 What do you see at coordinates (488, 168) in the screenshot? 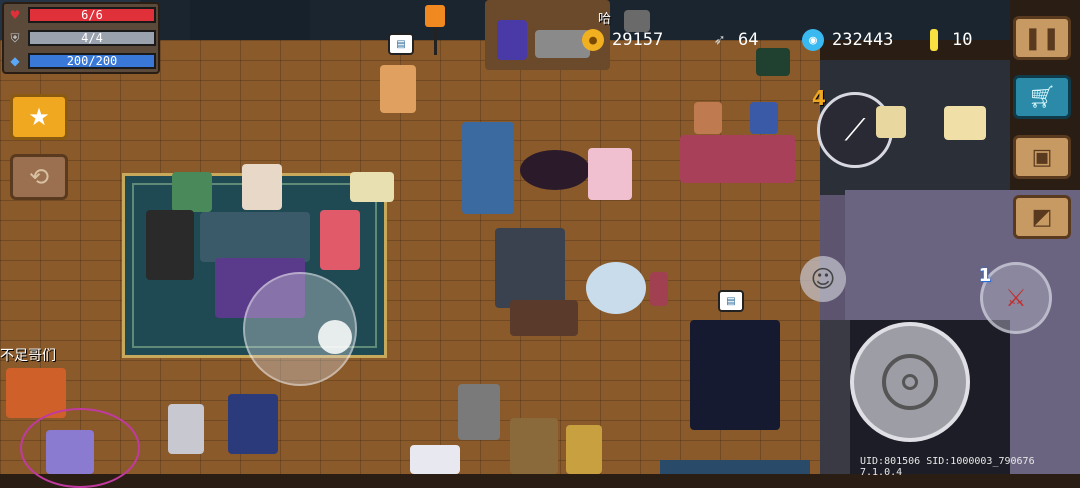
I see `npc-robot` at bounding box center [488, 168].